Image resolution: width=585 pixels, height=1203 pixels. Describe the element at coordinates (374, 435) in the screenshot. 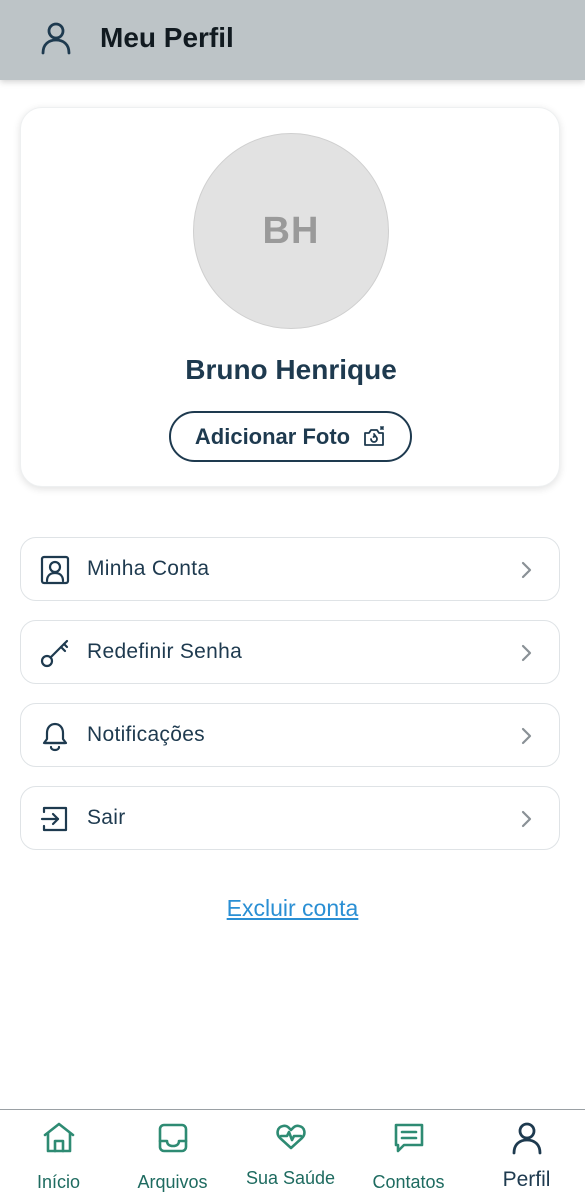

I see `camera-rotate-icon` at that location.